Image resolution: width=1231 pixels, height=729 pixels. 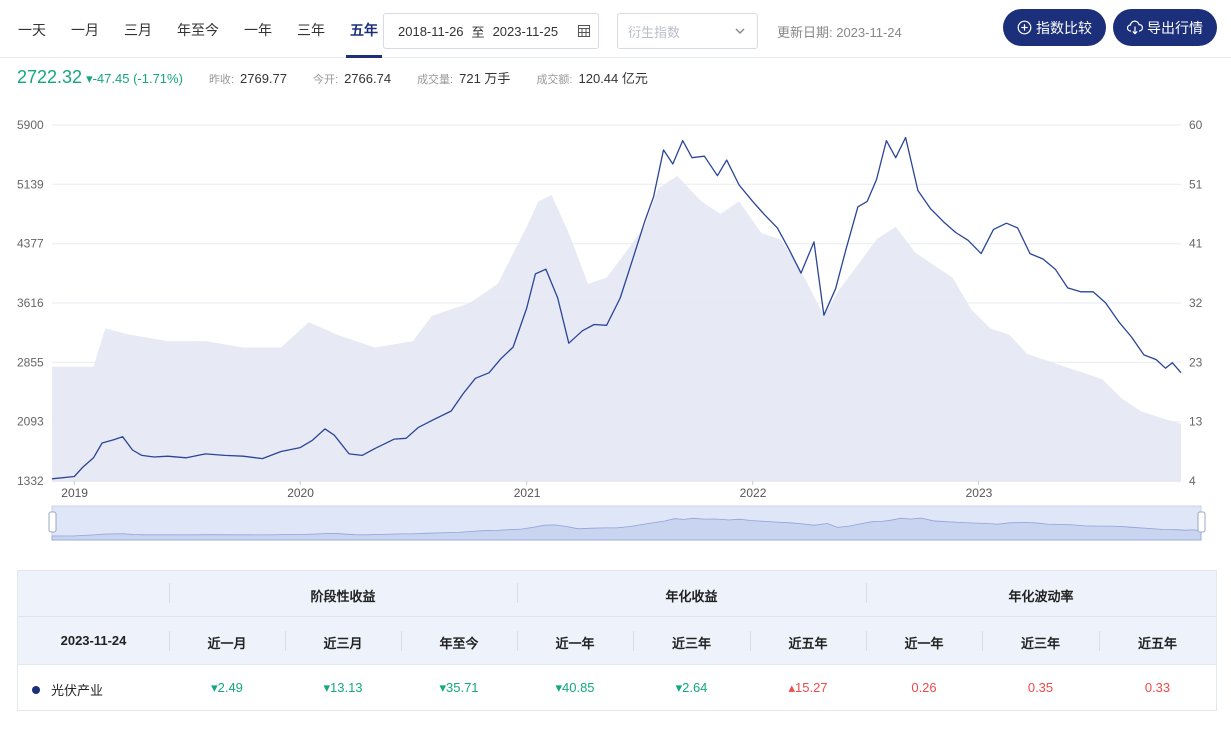 What do you see at coordinates (1175, 27) in the screenshot?
I see `export-quotes-label: 导出行情` at bounding box center [1175, 27].